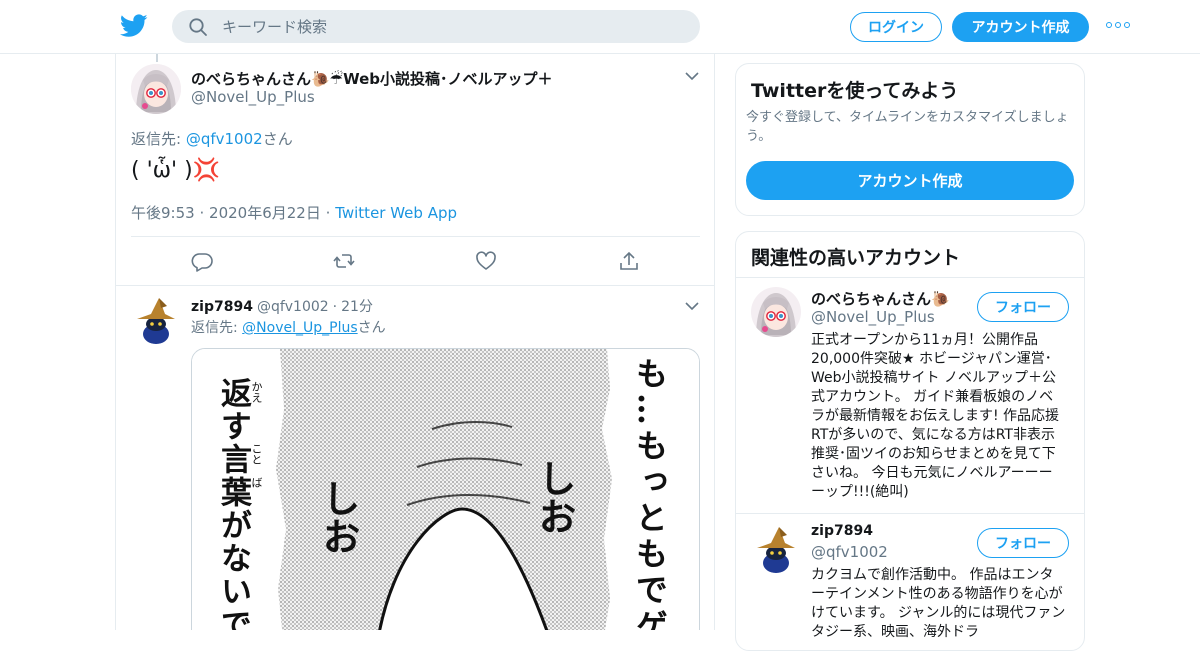 This screenshot has width=1200, height=651. What do you see at coordinates (486, 261) in the screenshot?
I see `like-icon` at bounding box center [486, 261].